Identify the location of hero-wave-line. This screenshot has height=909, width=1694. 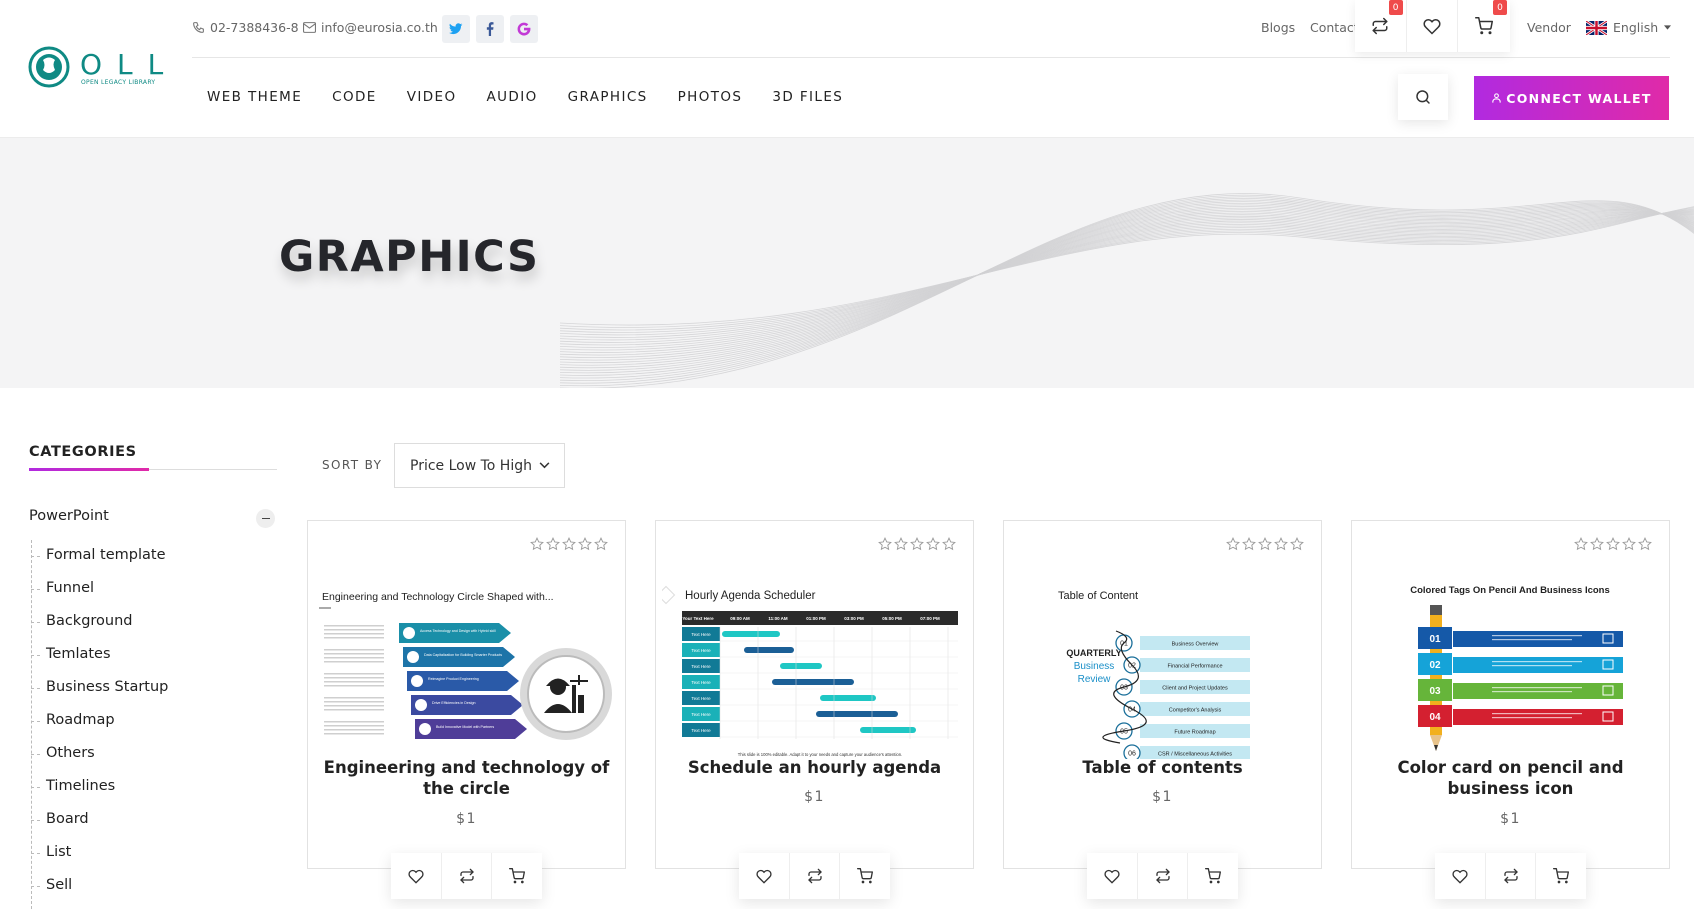
(1126, 288).